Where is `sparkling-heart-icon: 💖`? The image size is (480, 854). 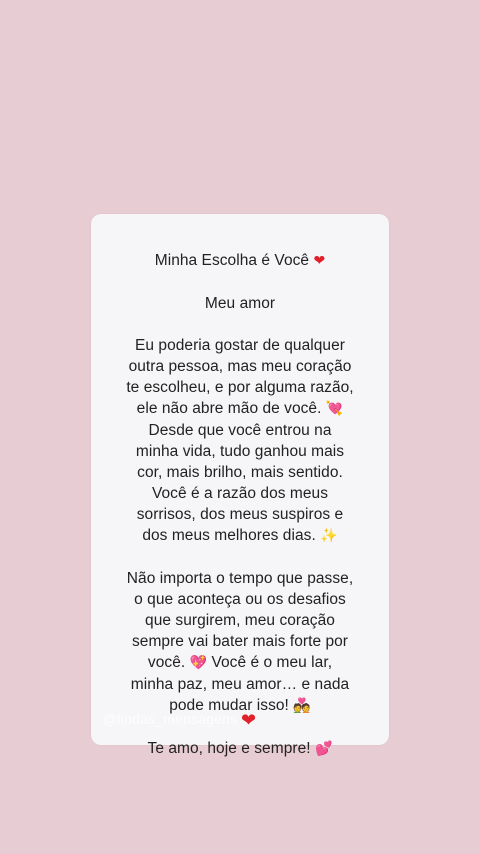 sparkling-heart-icon: 💖 is located at coordinates (198, 663).